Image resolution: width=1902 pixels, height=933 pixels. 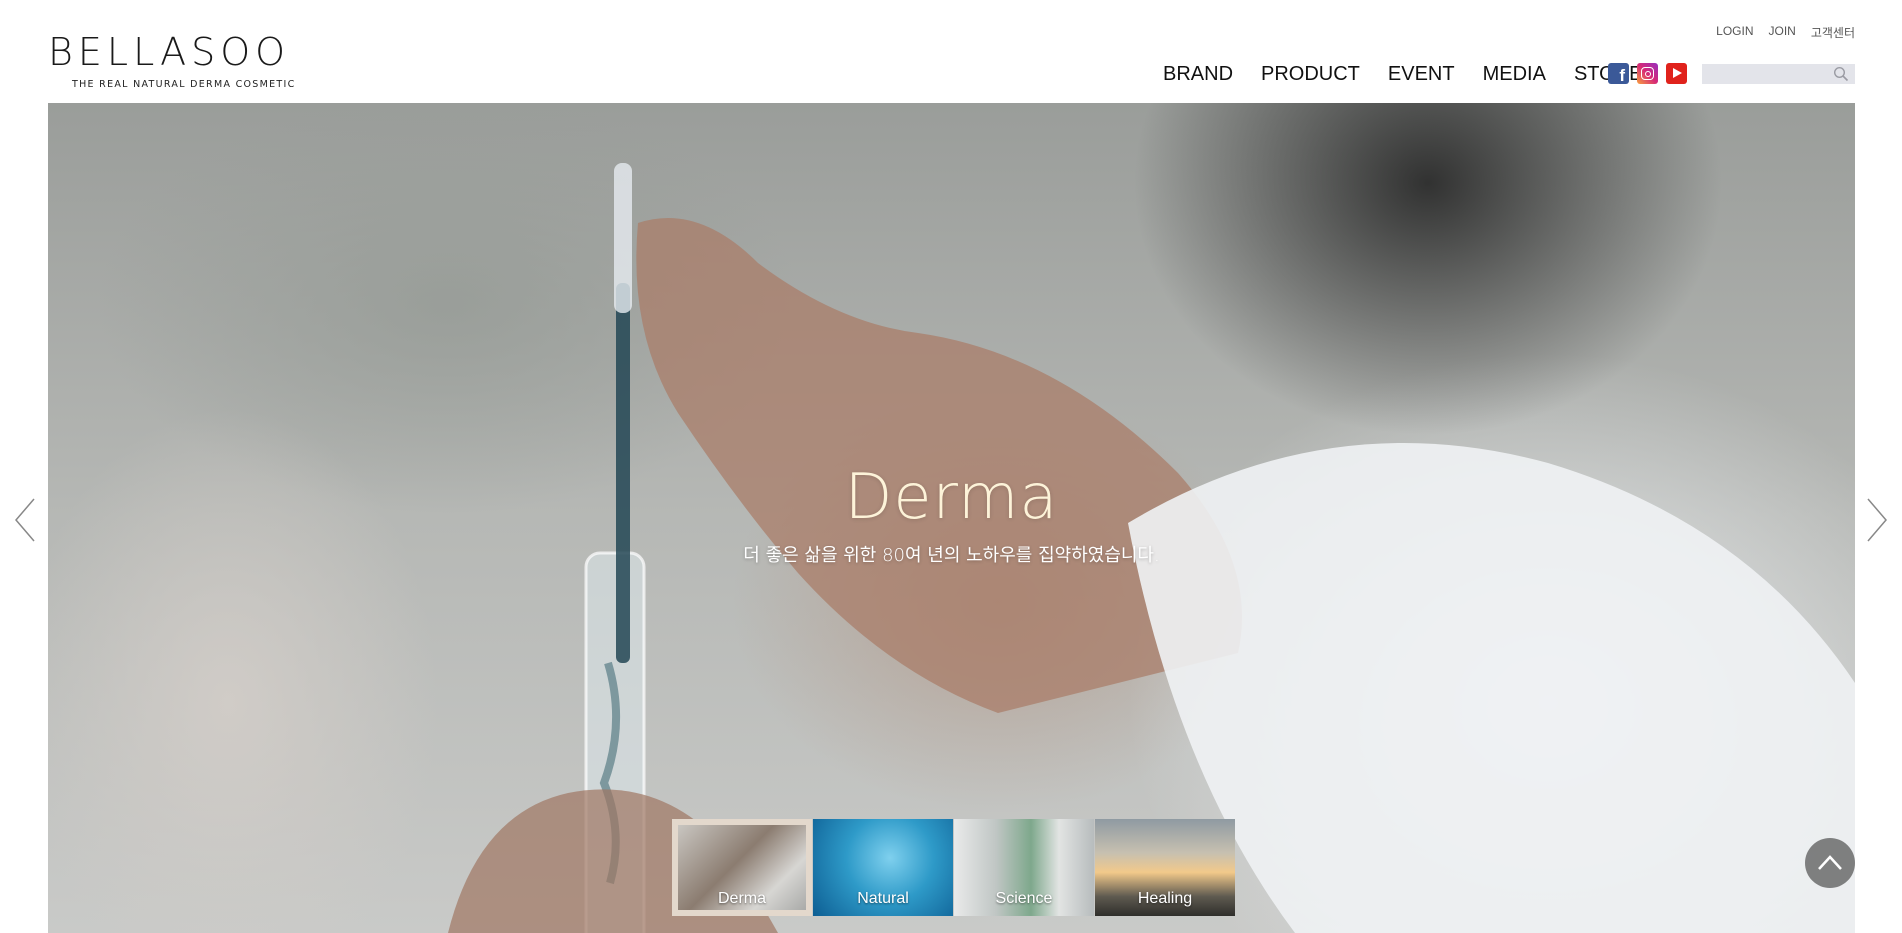 I want to click on main-nav: BRAND PRODUCT EVENT MEDIA STORE, so click(x=1402, y=74).